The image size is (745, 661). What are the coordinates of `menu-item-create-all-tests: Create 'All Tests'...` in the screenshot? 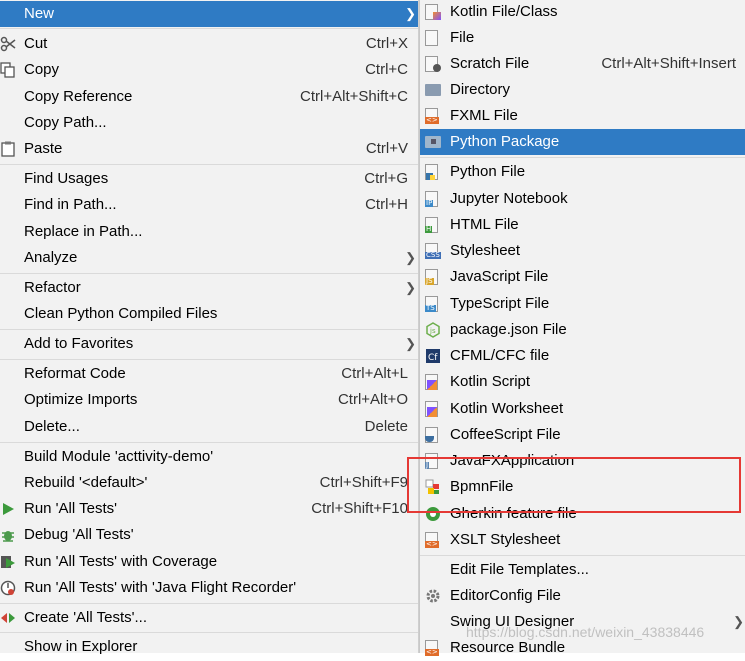 It's located at (209, 618).